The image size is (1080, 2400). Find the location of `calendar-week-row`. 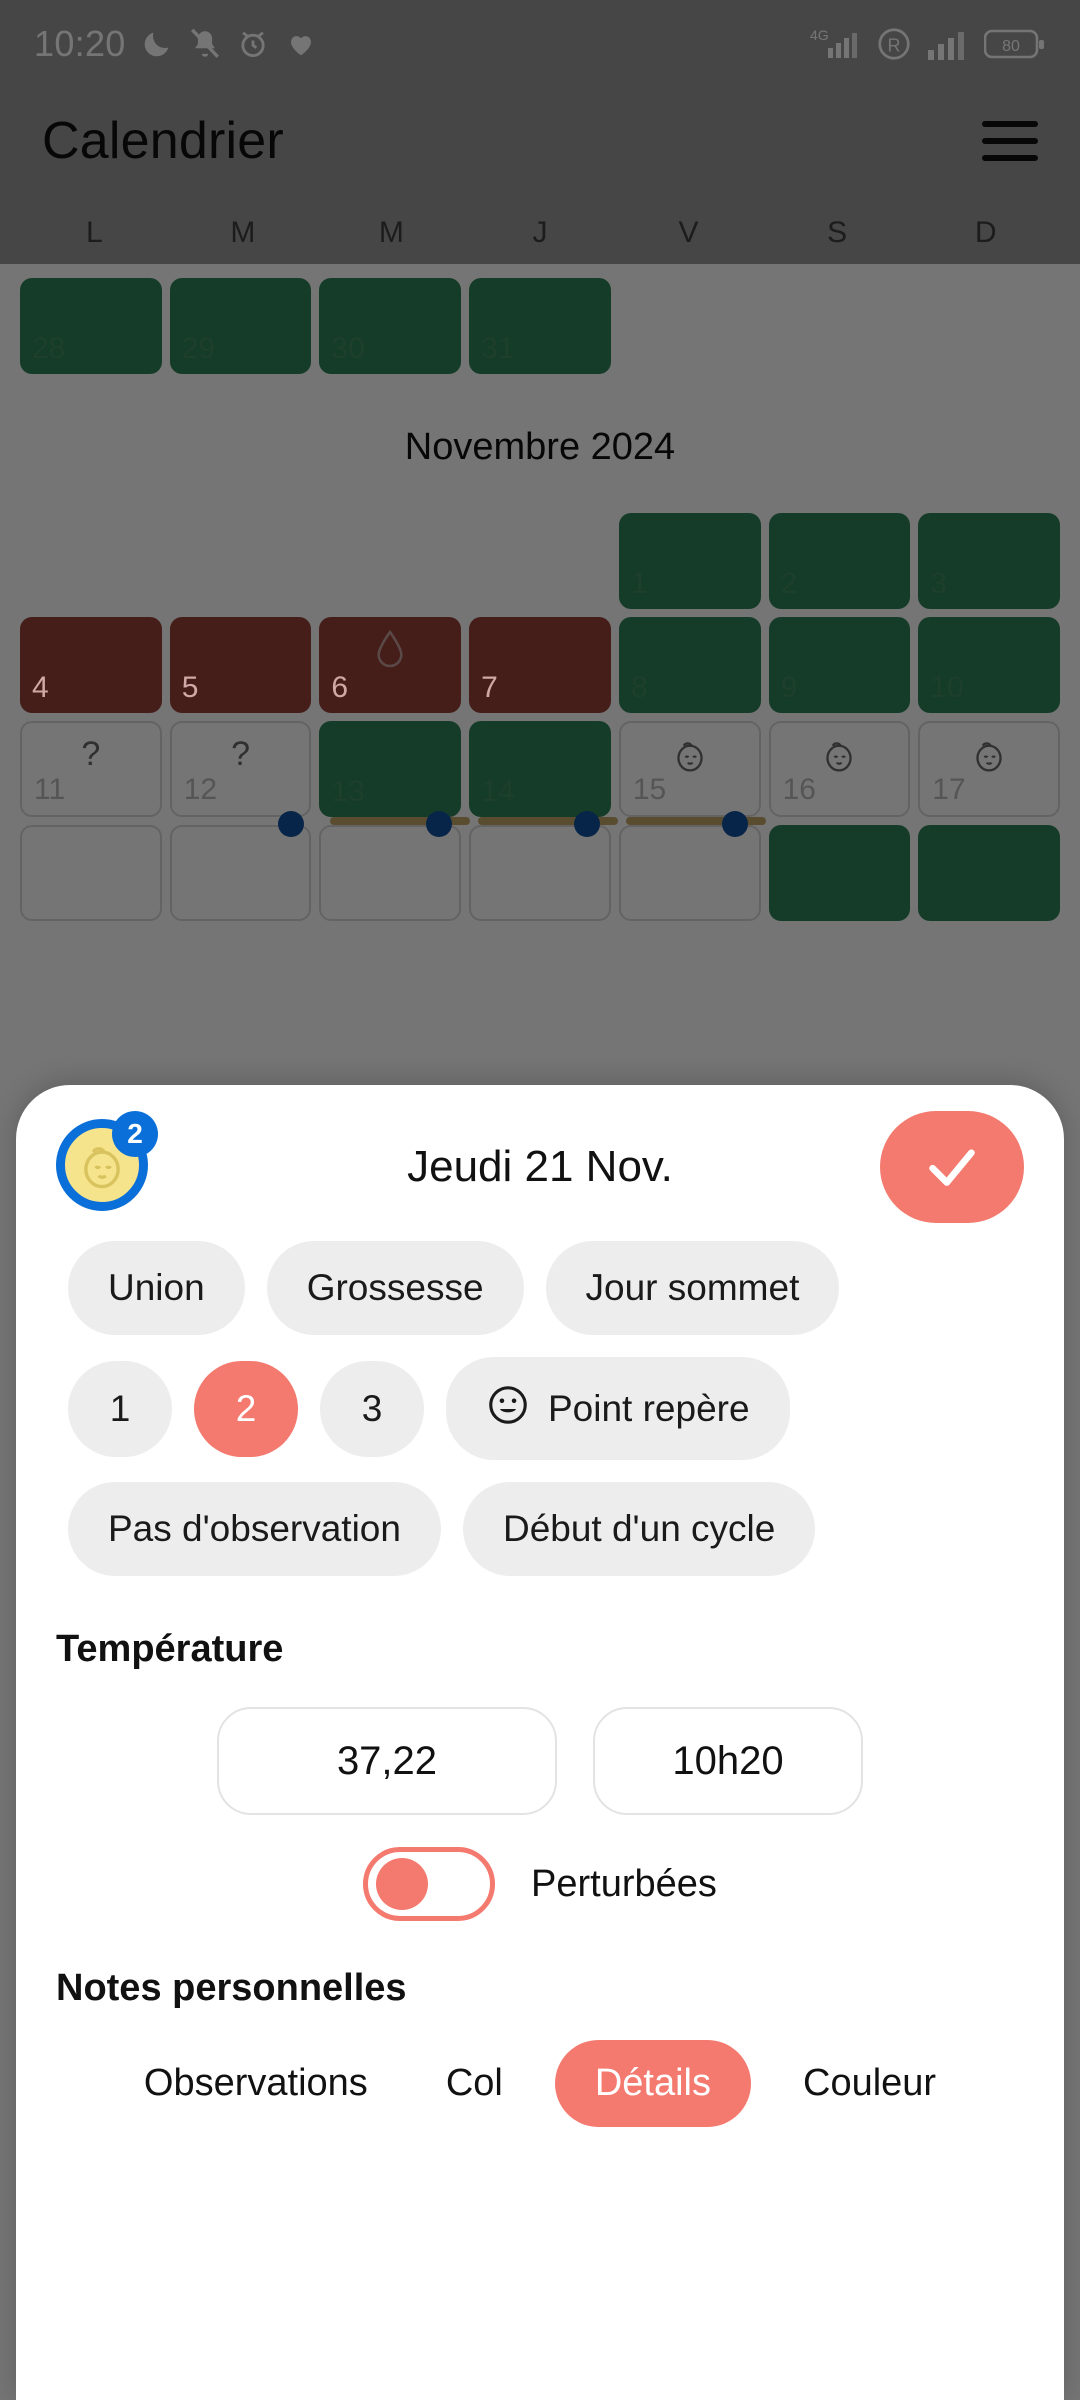

calendar-week-row is located at coordinates (540, 866).